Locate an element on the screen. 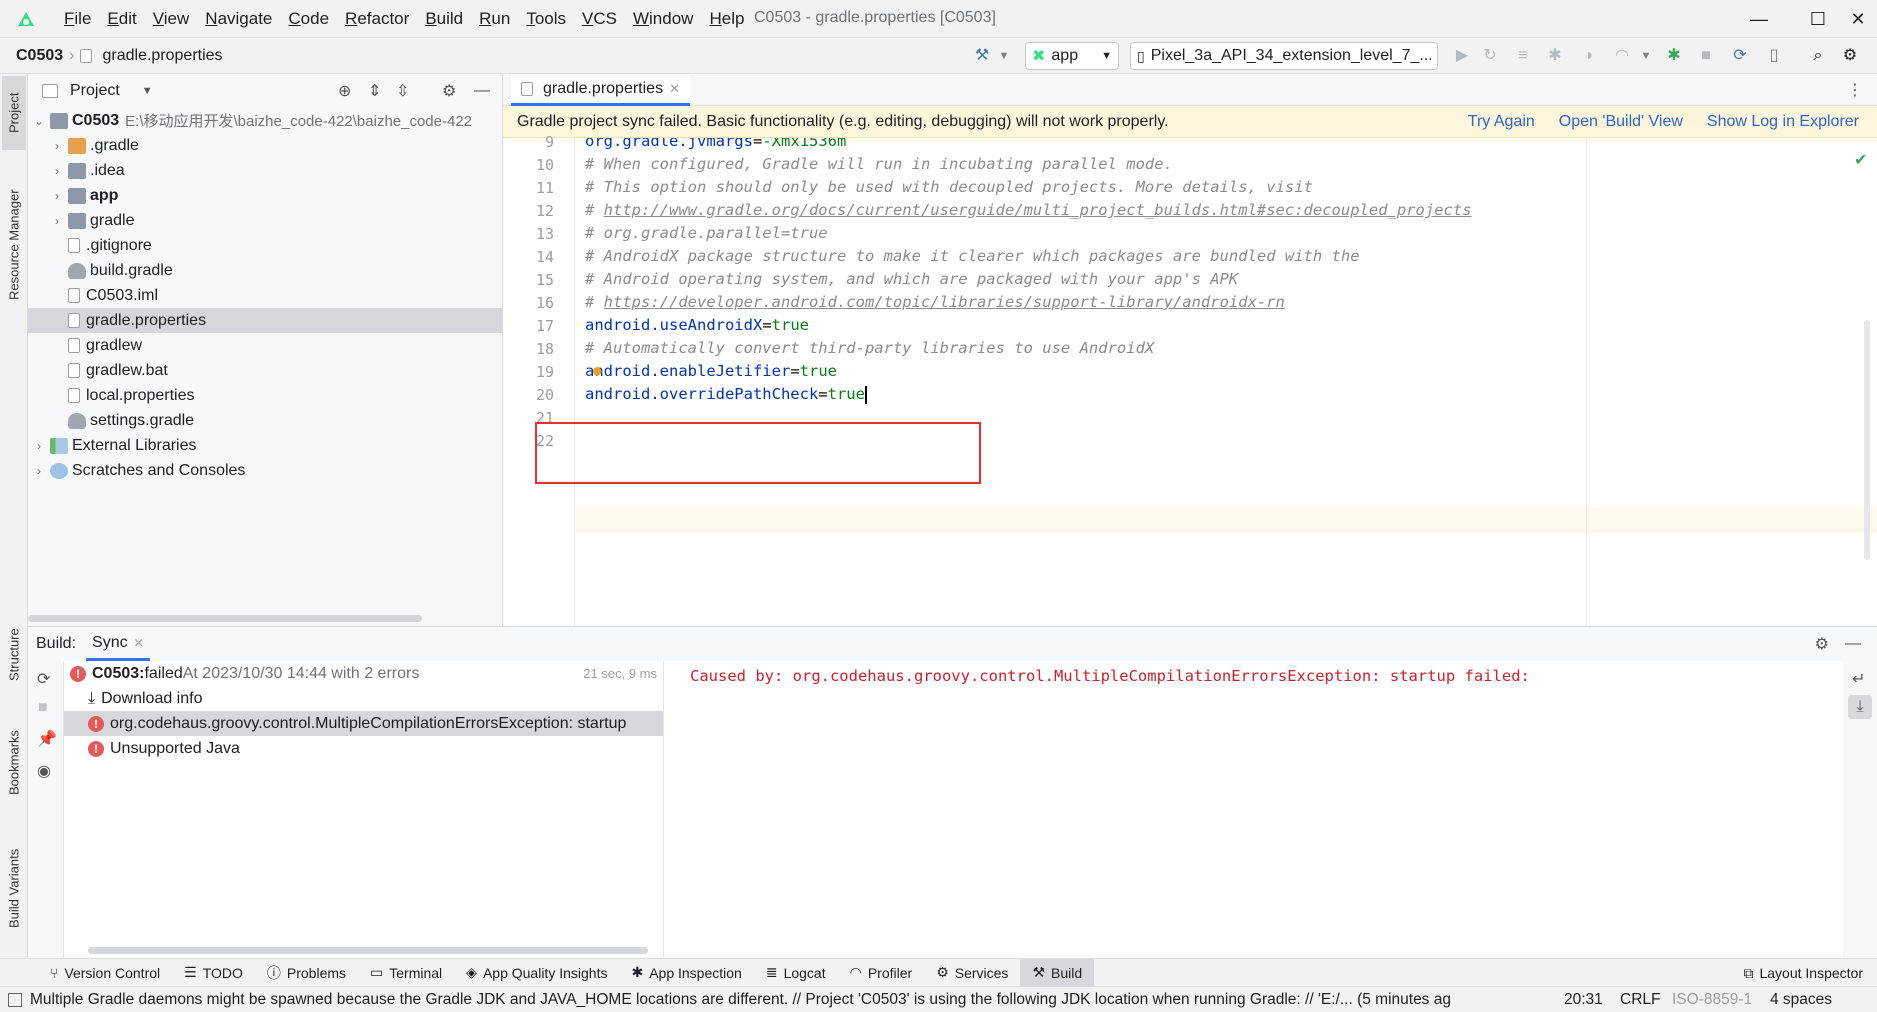  chevron-down-icon: ⌄ is located at coordinates (39, 121).